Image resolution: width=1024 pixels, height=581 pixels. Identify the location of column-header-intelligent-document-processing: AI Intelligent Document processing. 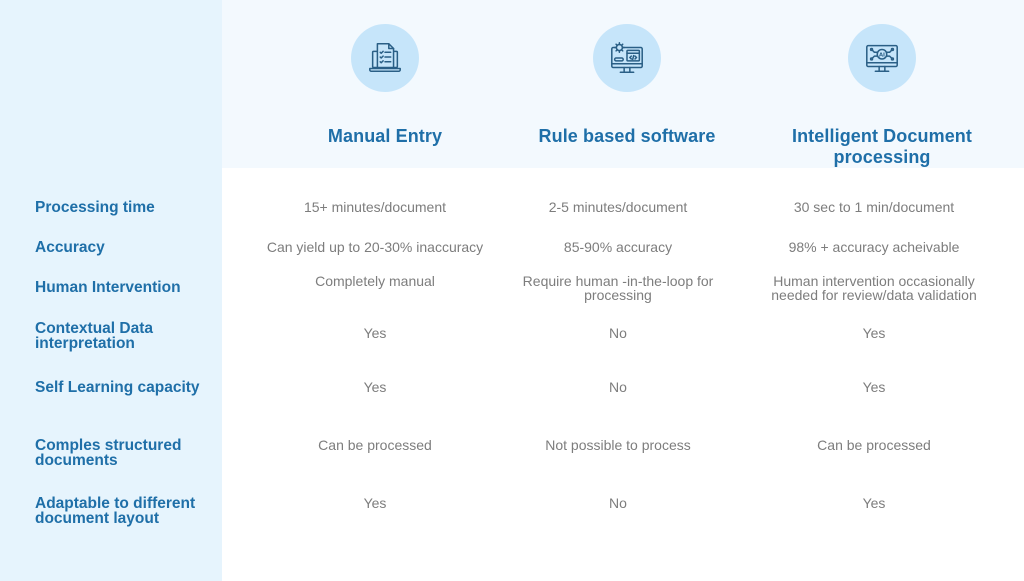
(882, 84).